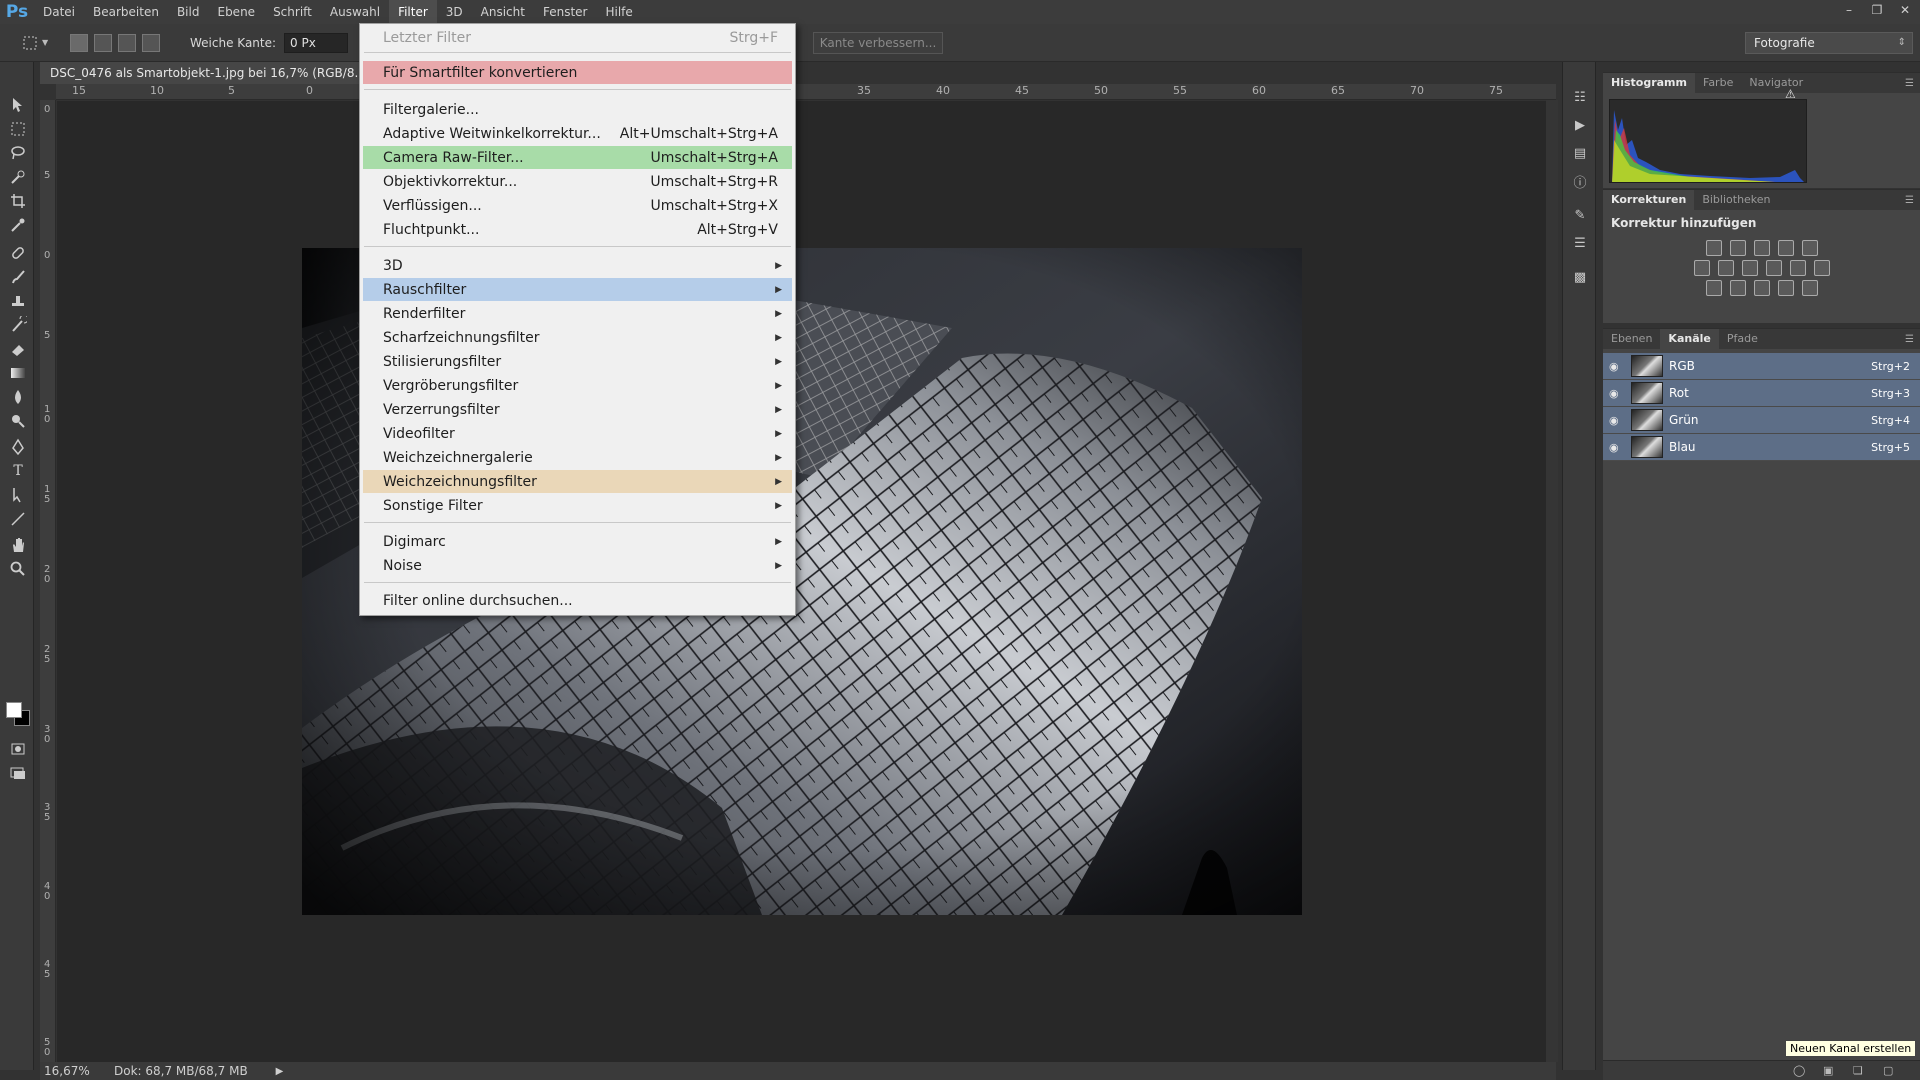  I want to click on blur-tool-icon, so click(18, 397).